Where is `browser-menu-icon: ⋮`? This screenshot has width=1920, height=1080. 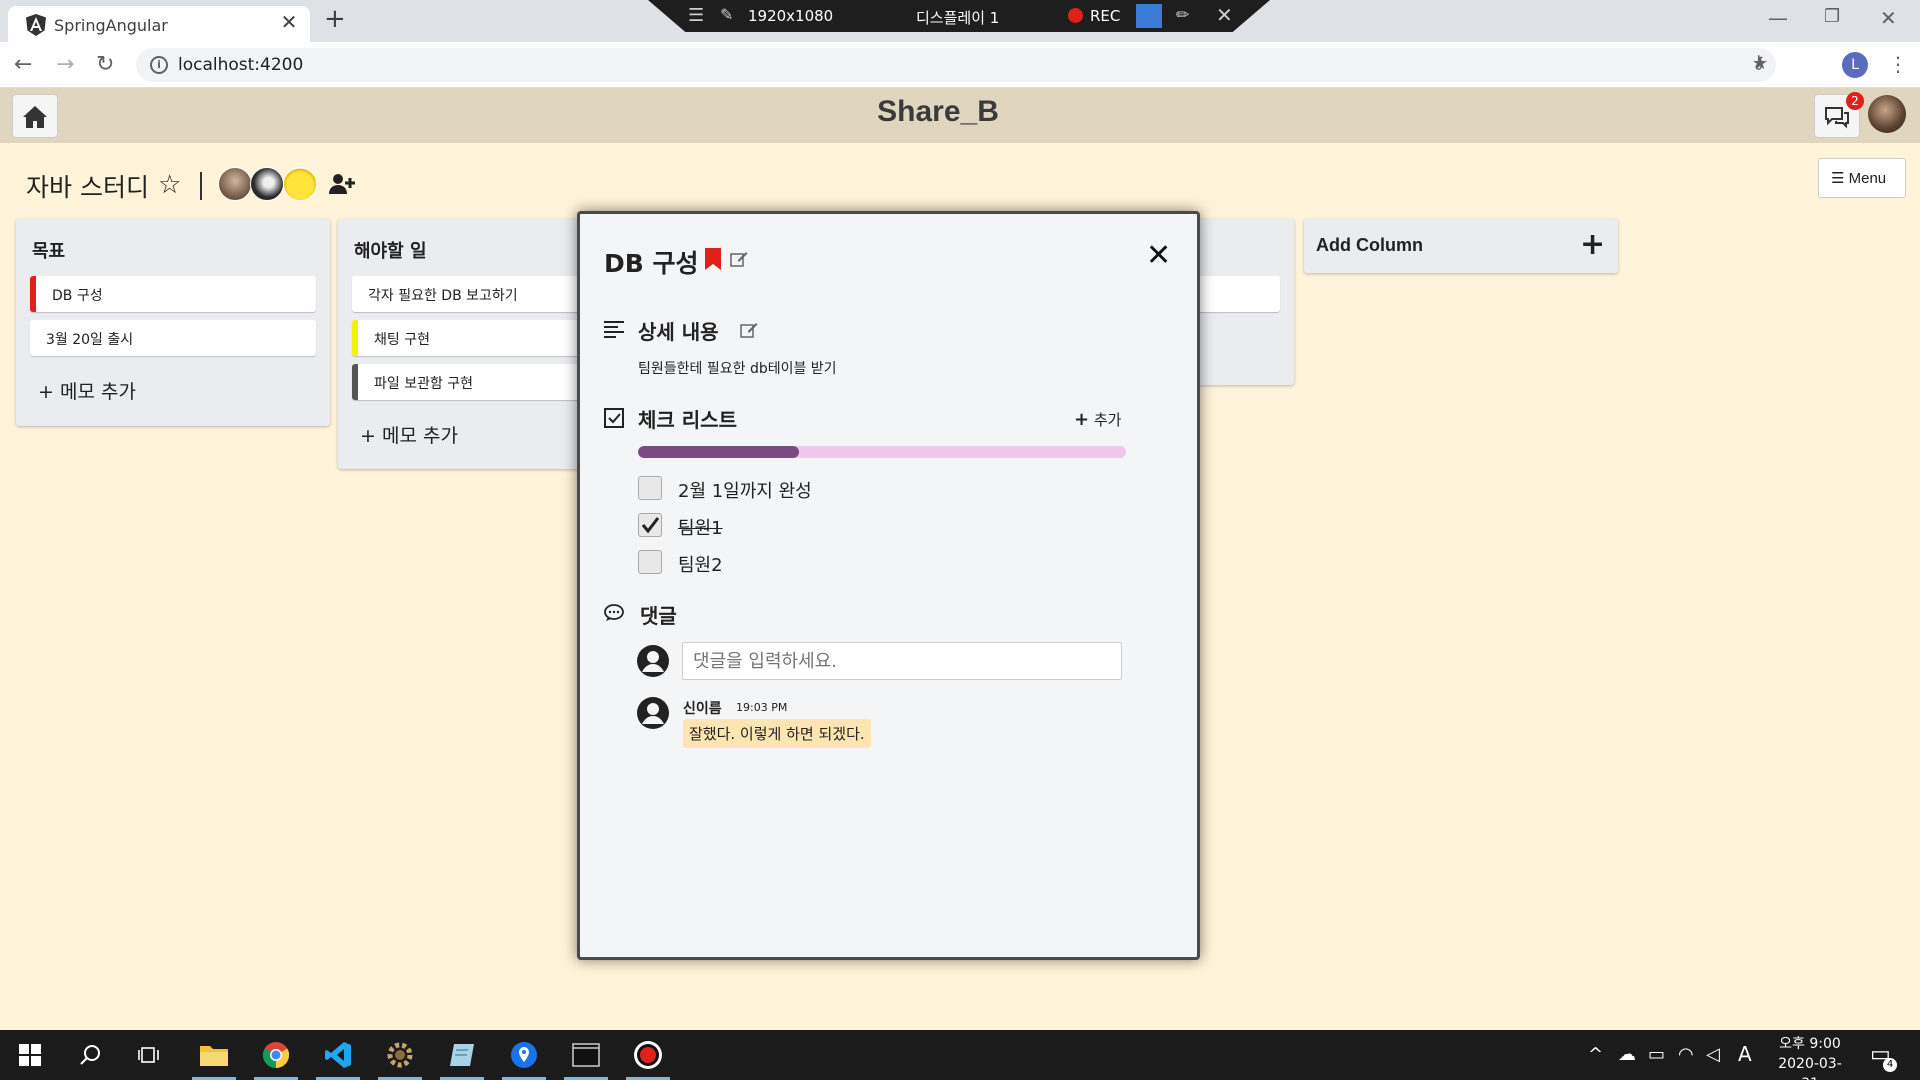 browser-menu-icon: ⋮ is located at coordinates (1898, 64).